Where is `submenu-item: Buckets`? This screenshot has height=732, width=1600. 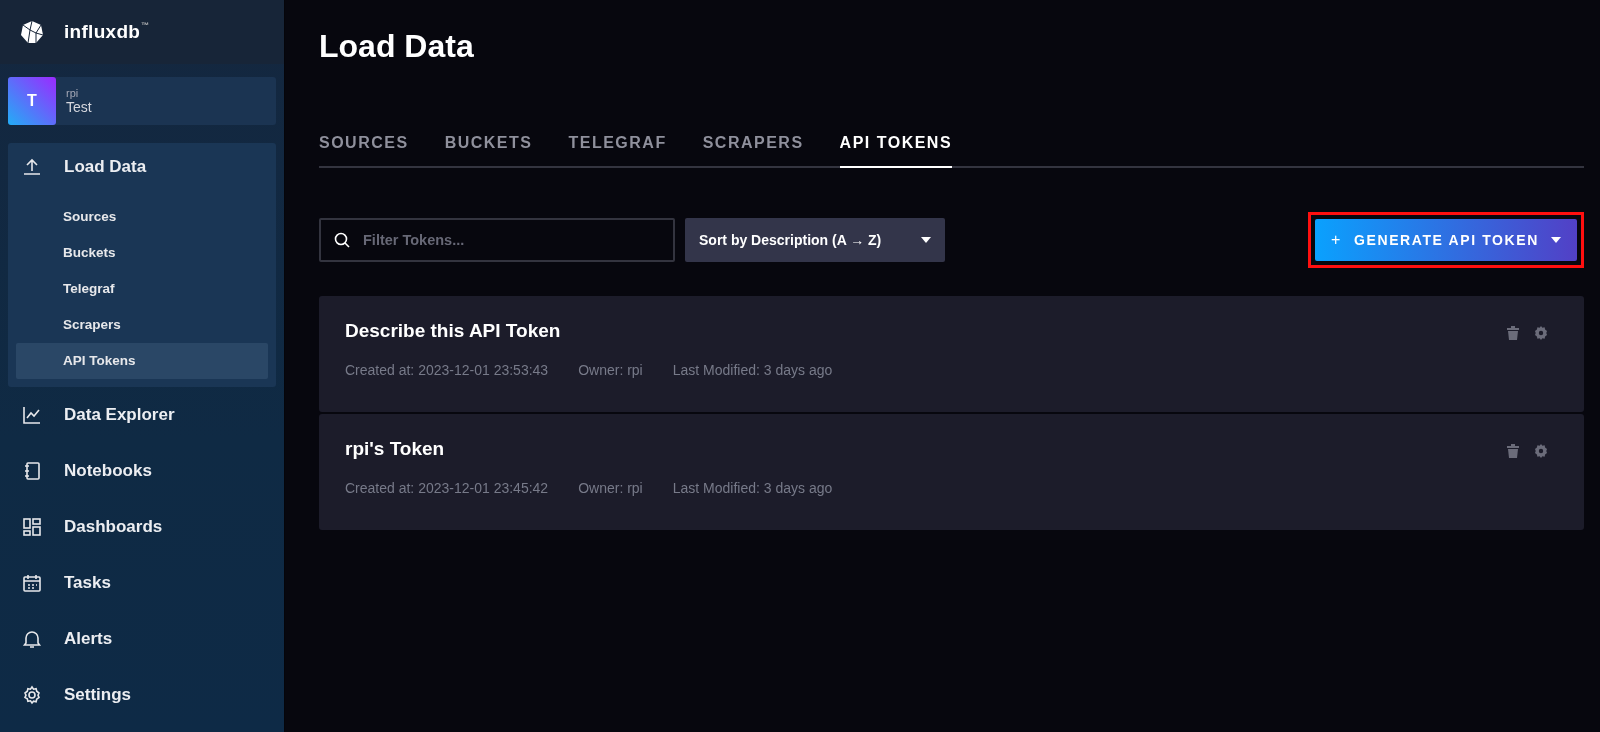
submenu-item: Buckets is located at coordinates (142, 253).